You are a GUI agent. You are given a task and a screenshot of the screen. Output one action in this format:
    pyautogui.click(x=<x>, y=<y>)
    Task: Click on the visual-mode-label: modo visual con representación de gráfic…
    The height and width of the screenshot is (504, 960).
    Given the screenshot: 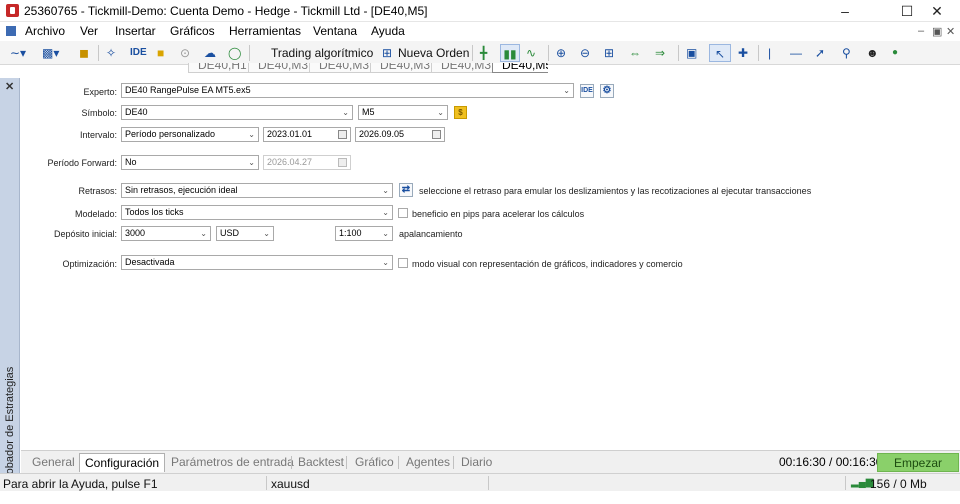 What is the action you would take?
    pyautogui.click(x=547, y=264)
    